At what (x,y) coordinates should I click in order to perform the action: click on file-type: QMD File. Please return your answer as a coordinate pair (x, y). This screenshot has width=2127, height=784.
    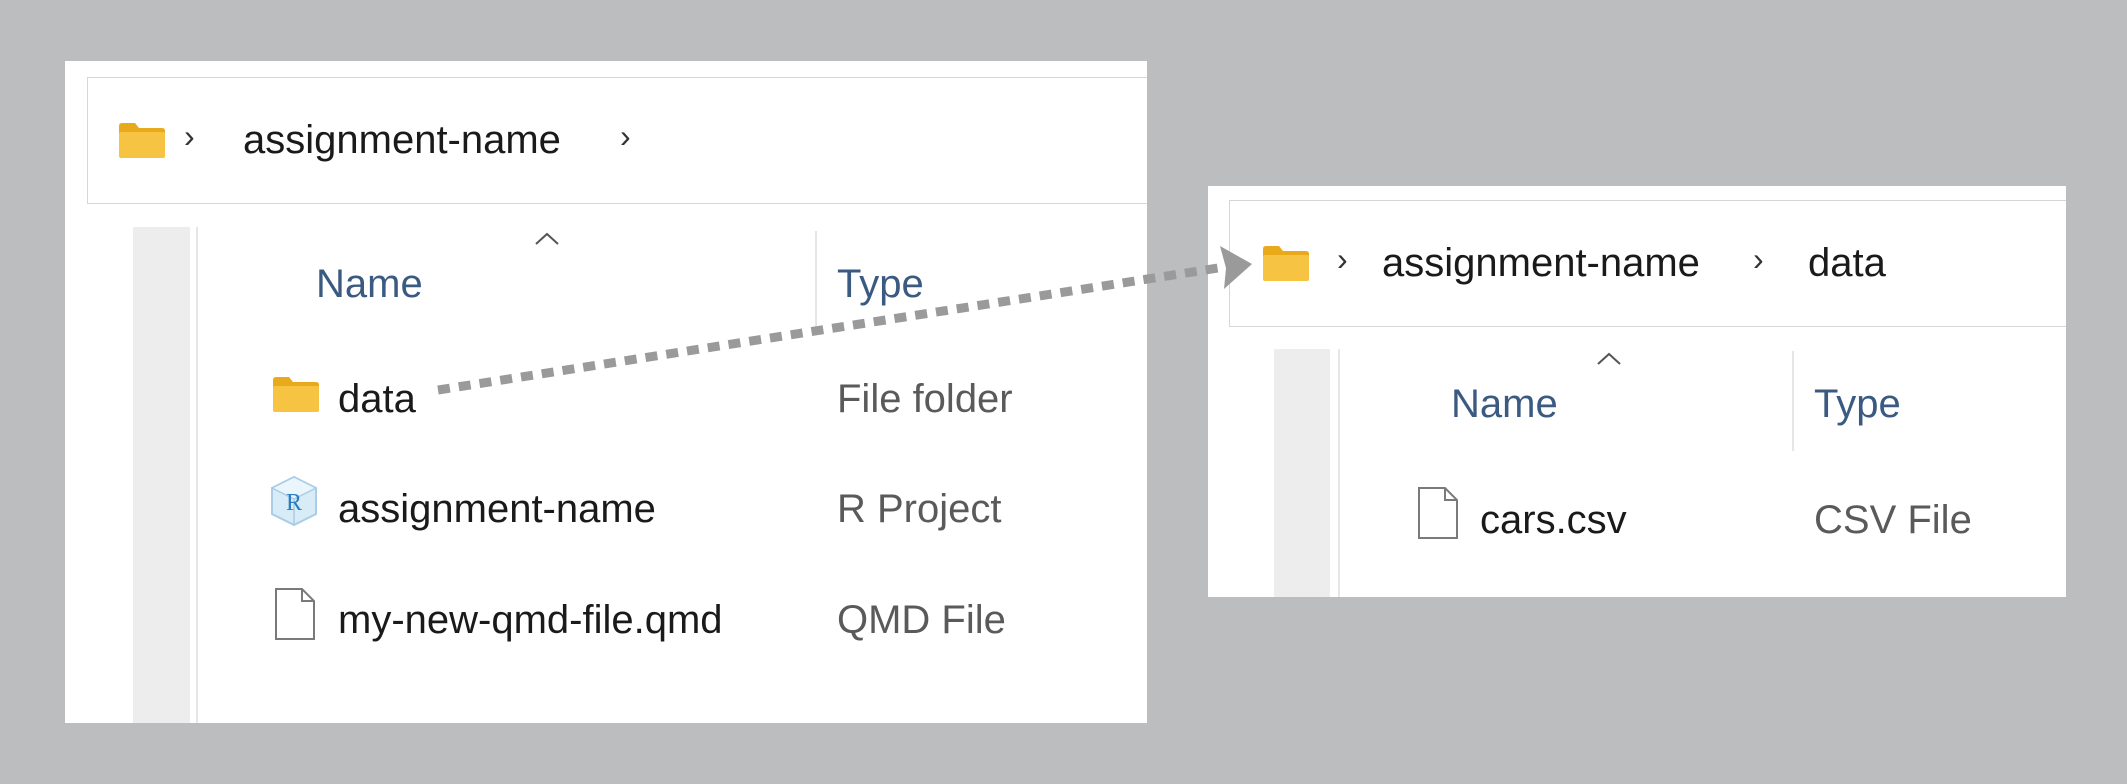
    Looking at the image, I should click on (921, 620).